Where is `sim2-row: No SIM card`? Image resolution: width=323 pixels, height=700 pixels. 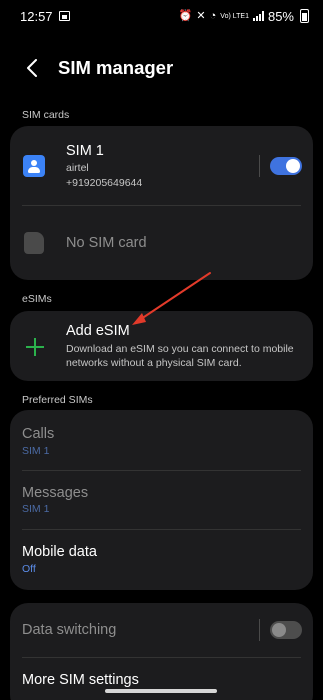 sim2-row: No SIM card is located at coordinates (161, 243).